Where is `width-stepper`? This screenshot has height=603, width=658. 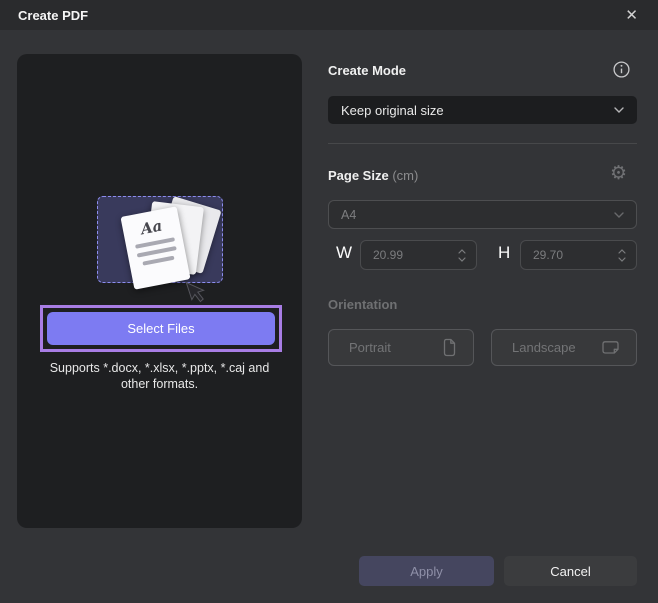 width-stepper is located at coordinates (462, 255).